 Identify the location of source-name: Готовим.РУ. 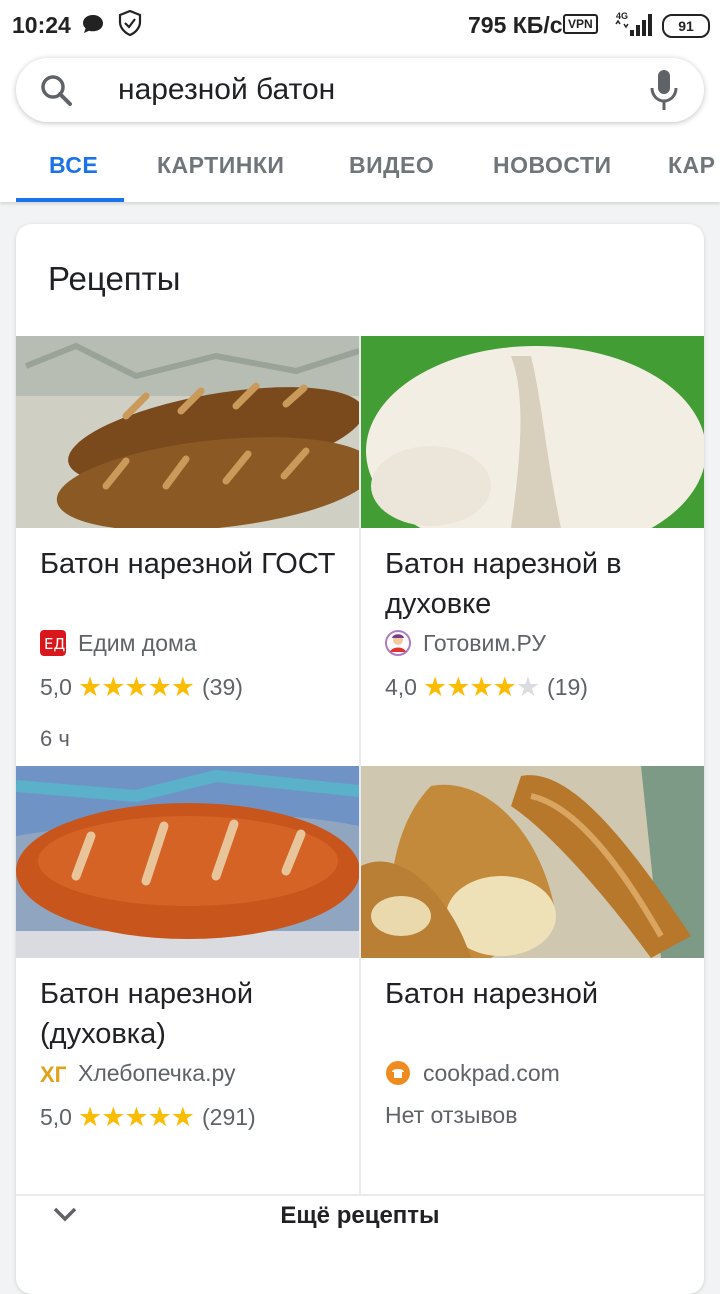
(484, 642).